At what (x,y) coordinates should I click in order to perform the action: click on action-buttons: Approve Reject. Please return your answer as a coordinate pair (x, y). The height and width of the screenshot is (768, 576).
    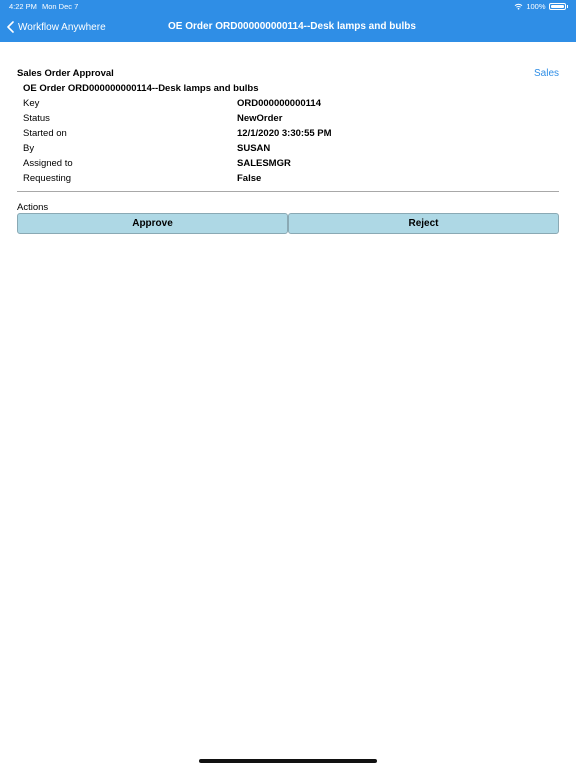
    Looking at the image, I should click on (288, 223).